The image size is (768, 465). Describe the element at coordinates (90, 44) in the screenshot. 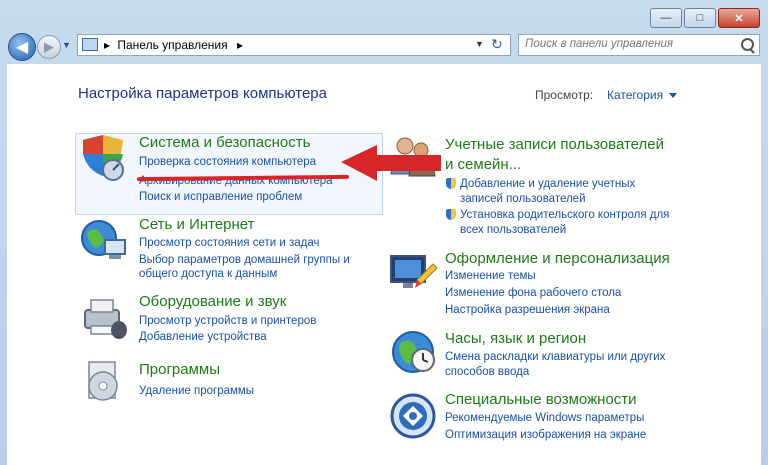

I see `control-panel-icon` at that location.